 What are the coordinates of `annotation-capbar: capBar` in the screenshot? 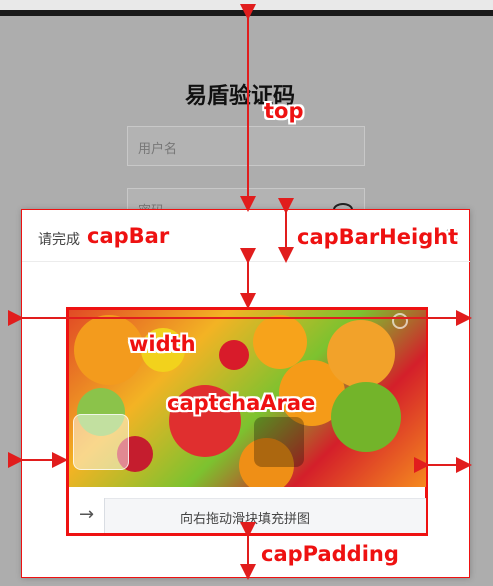 It's located at (128, 236).